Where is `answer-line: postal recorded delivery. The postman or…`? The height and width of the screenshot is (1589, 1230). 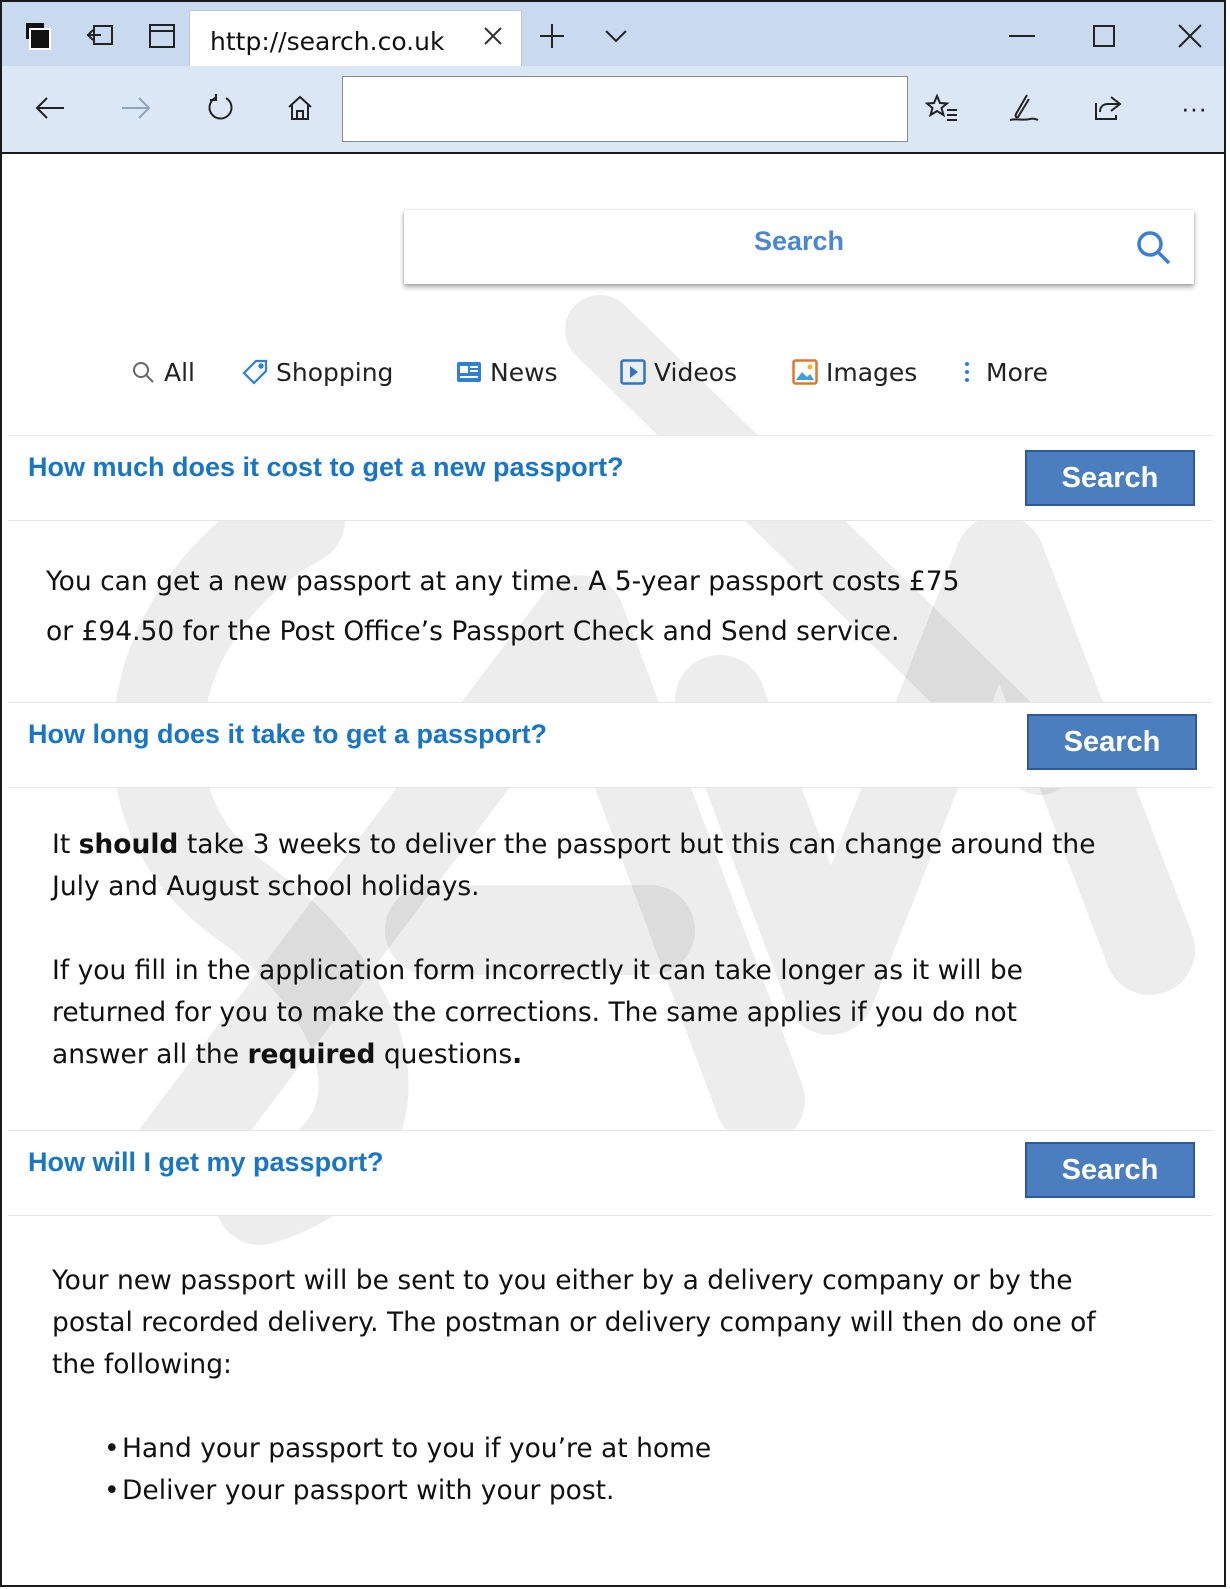
answer-line: postal recorded delivery. The postman or… is located at coordinates (574, 1322).